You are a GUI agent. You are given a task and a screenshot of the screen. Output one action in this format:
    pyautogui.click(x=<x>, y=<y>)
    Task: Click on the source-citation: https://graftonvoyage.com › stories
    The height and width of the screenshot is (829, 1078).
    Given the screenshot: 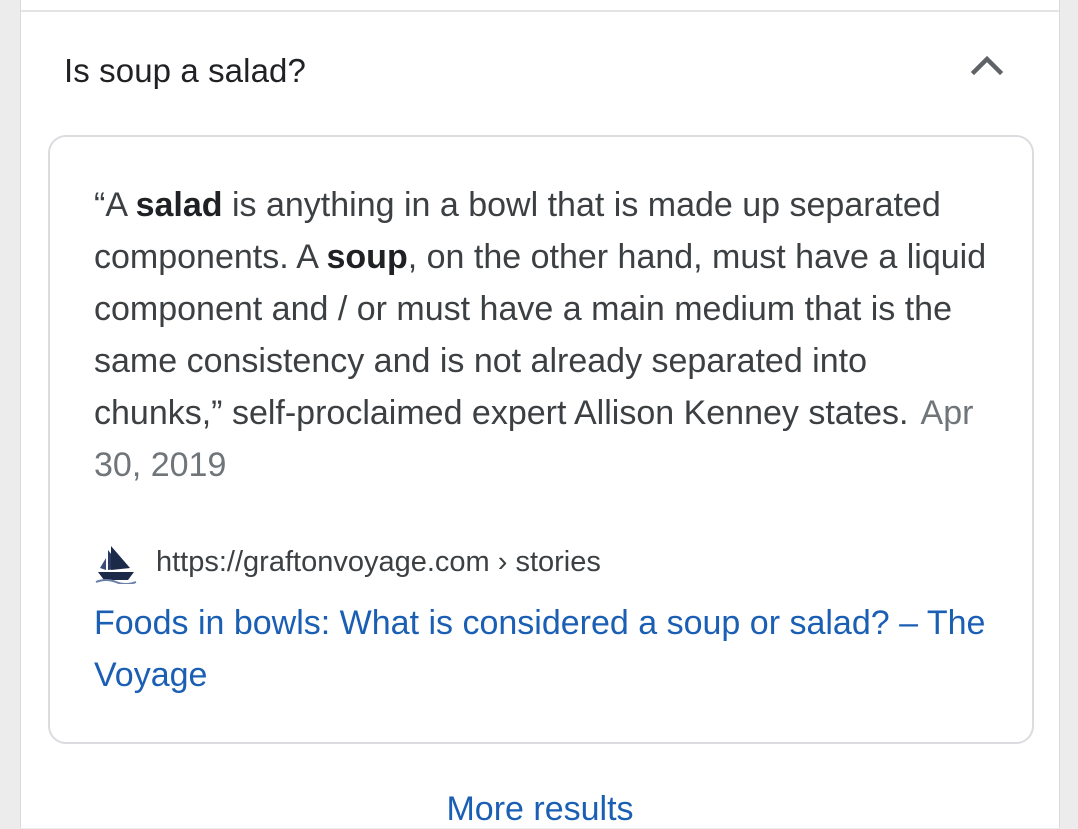 What is the action you would take?
    pyautogui.click(x=544, y=563)
    